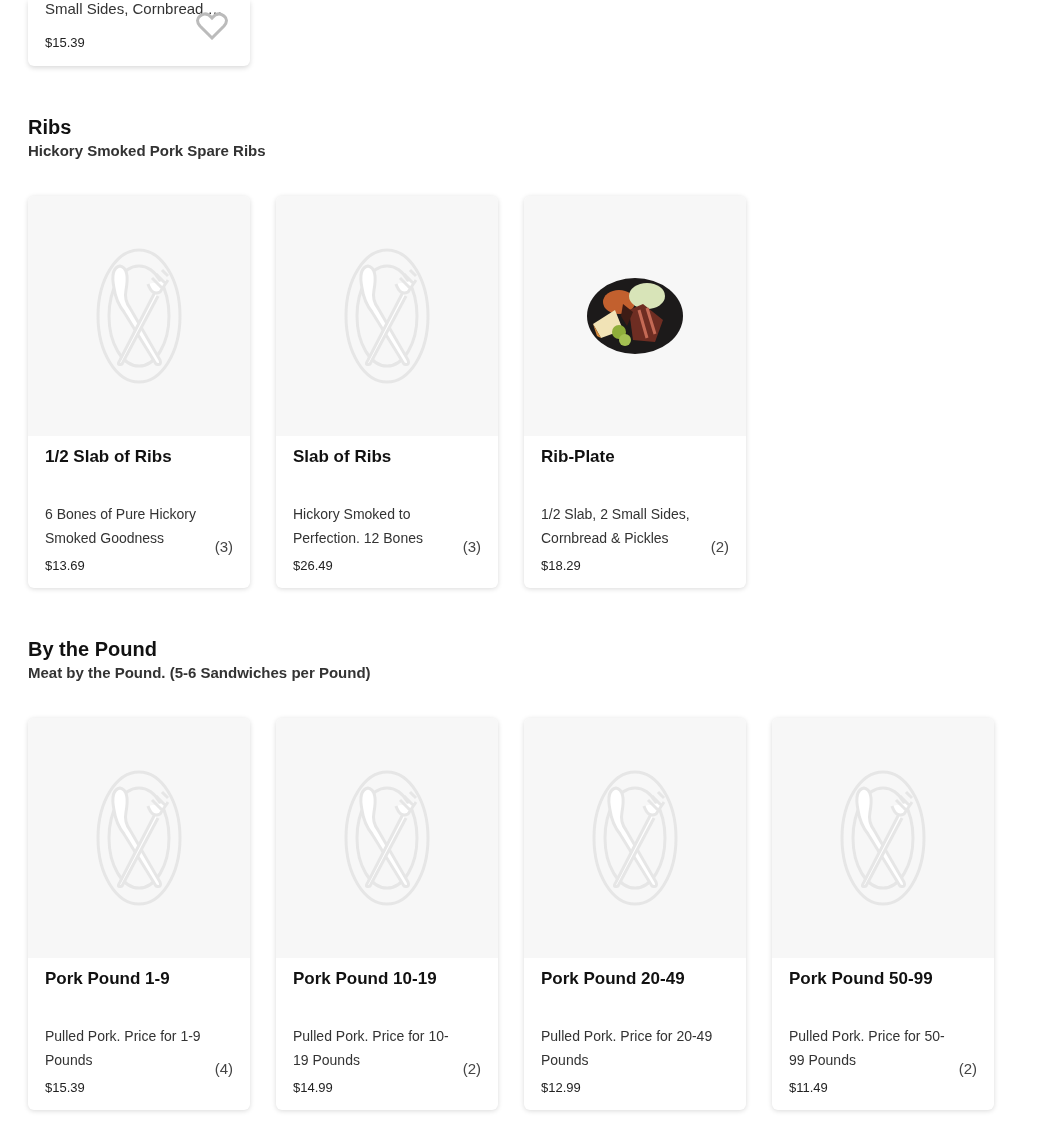 This screenshot has width=1042, height=1127. What do you see at coordinates (147, 151) in the screenshot?
I see `section-subtitle: Hickory Smoked Pork Spare Ribs` at bounding box center [147, 151].